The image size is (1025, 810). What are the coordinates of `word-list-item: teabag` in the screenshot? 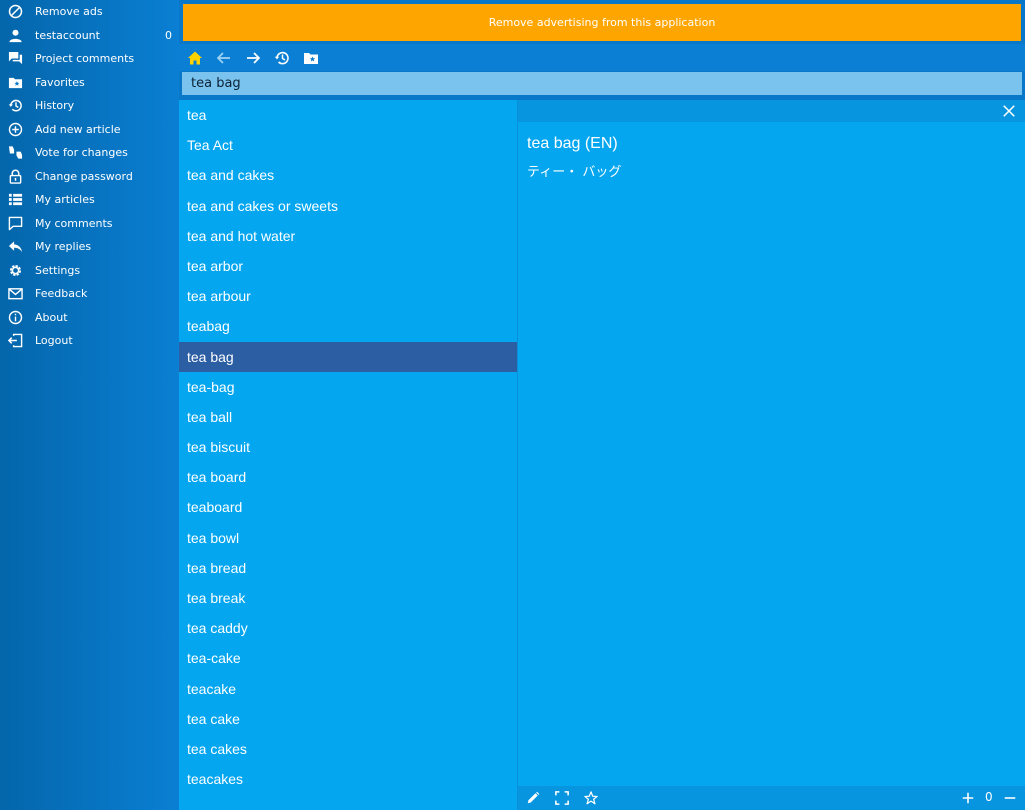 It's located at (348, 326).